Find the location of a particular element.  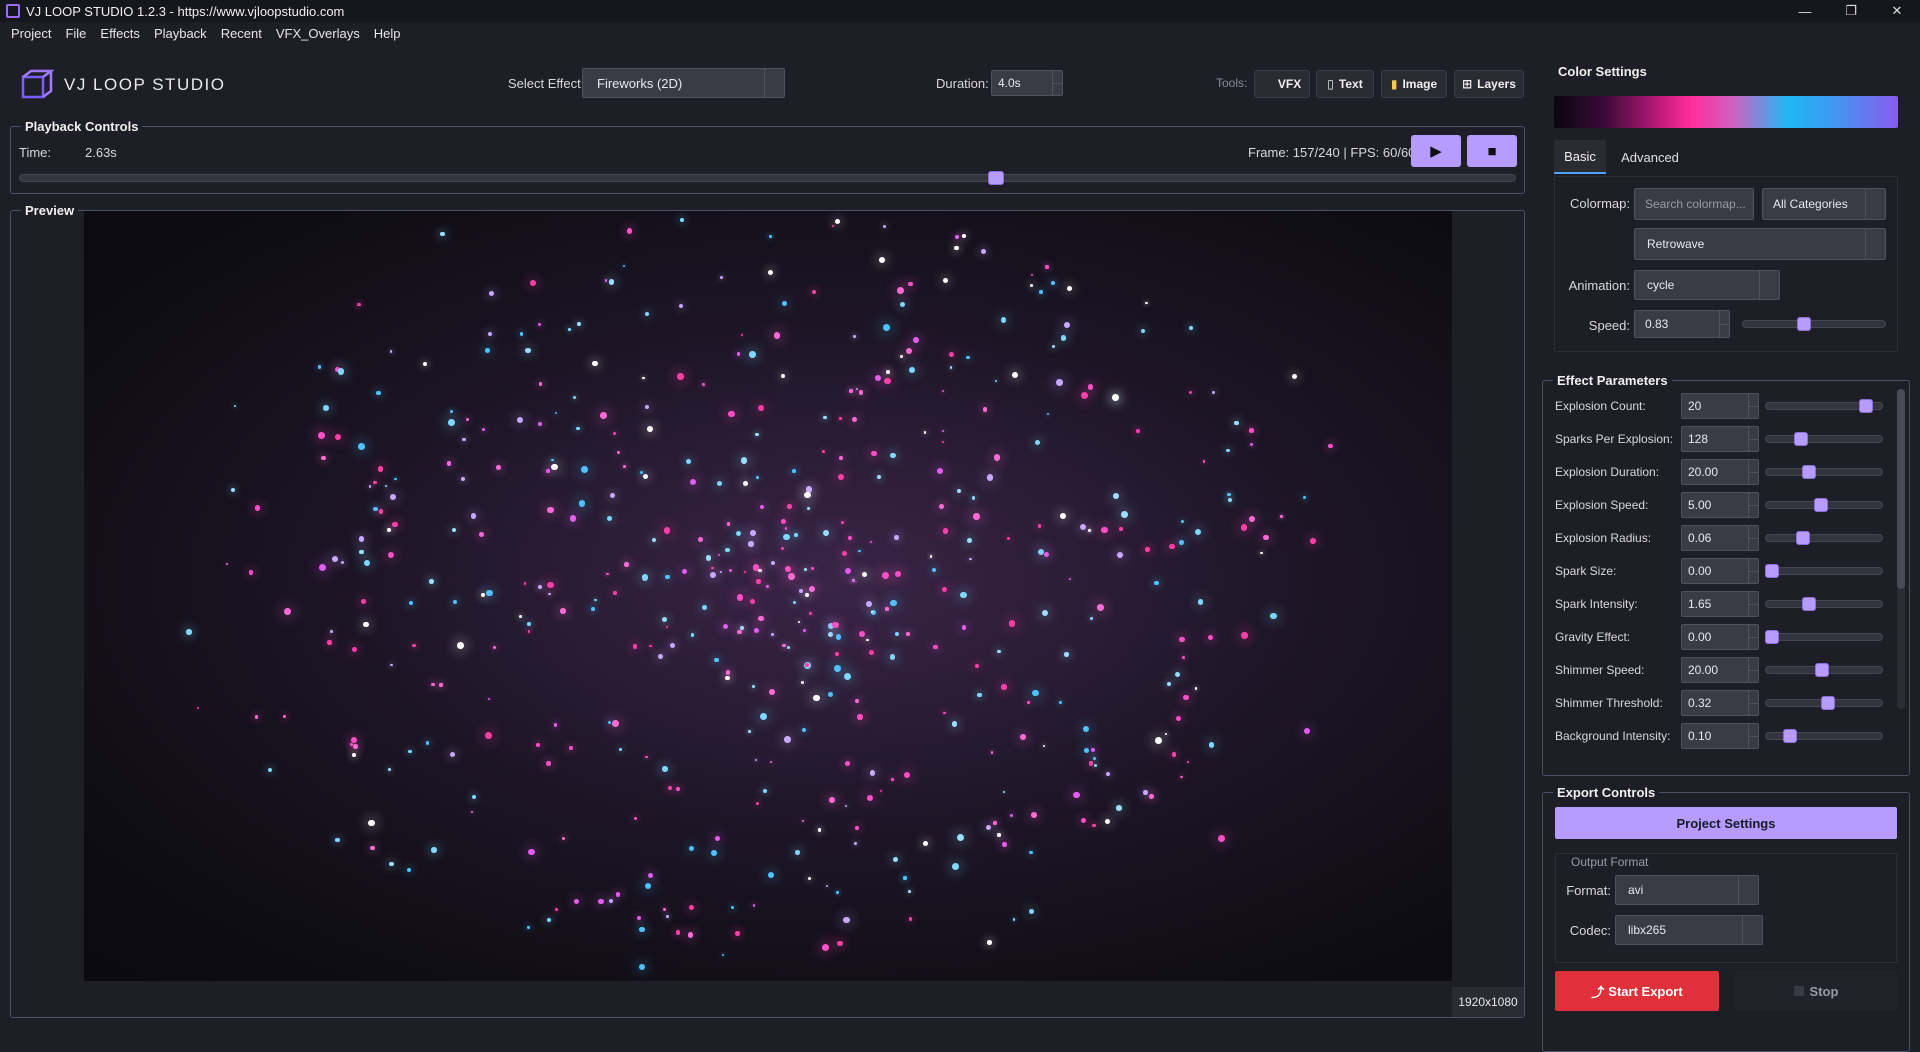

project-settings-button: Project Settings is located at coordinates (1726, 823).